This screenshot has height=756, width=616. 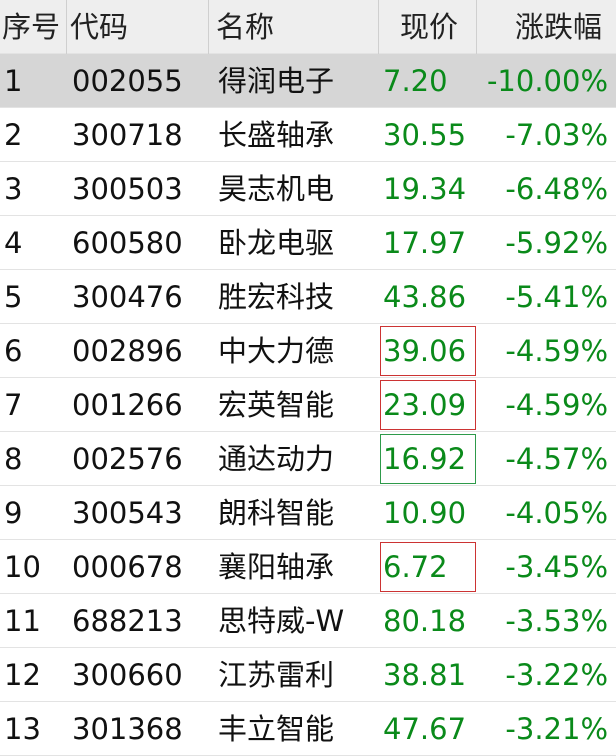 I want to click on table-row: 9 300543 朗科智能 10.90 -4.05%, so click(x=308, y=513).